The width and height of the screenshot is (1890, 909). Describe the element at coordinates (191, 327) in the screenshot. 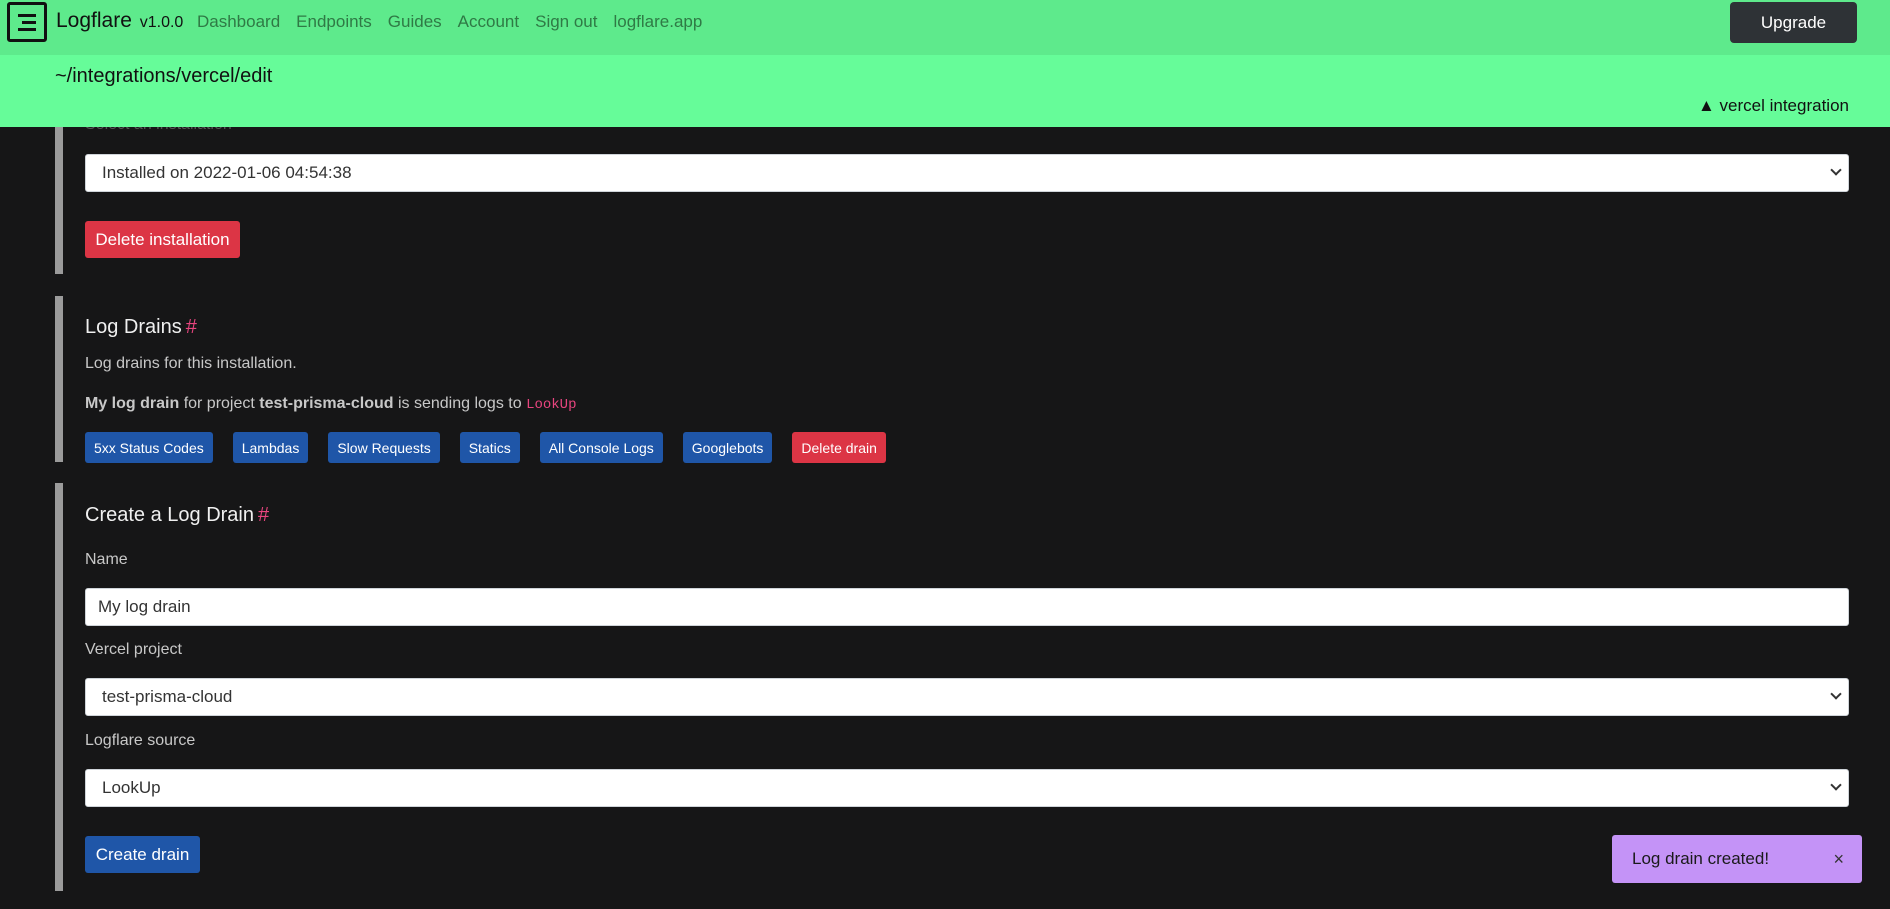

I see `log-drains-anchor-link: #` at that location.